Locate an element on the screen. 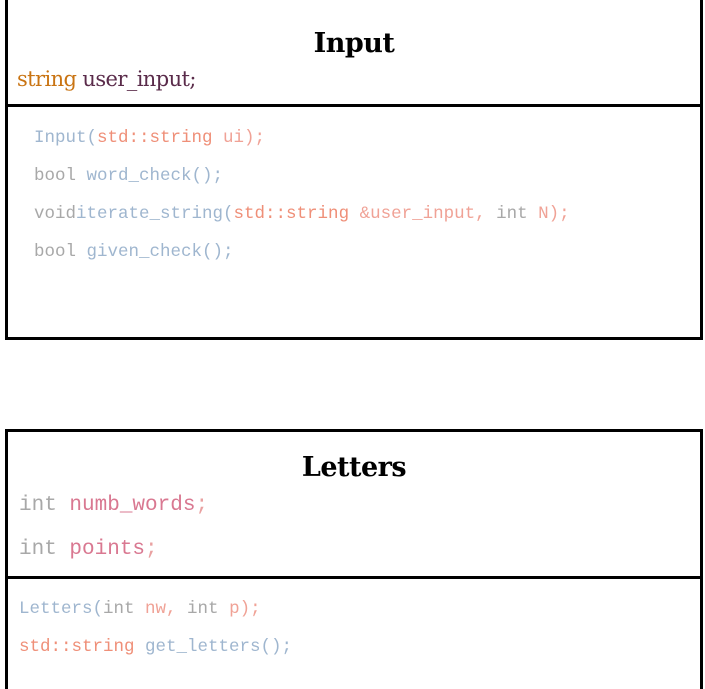 The width and height of the screenshot is (705, 689). input-method-word-check: bool word_check(); is located at coordinates (128, 176).